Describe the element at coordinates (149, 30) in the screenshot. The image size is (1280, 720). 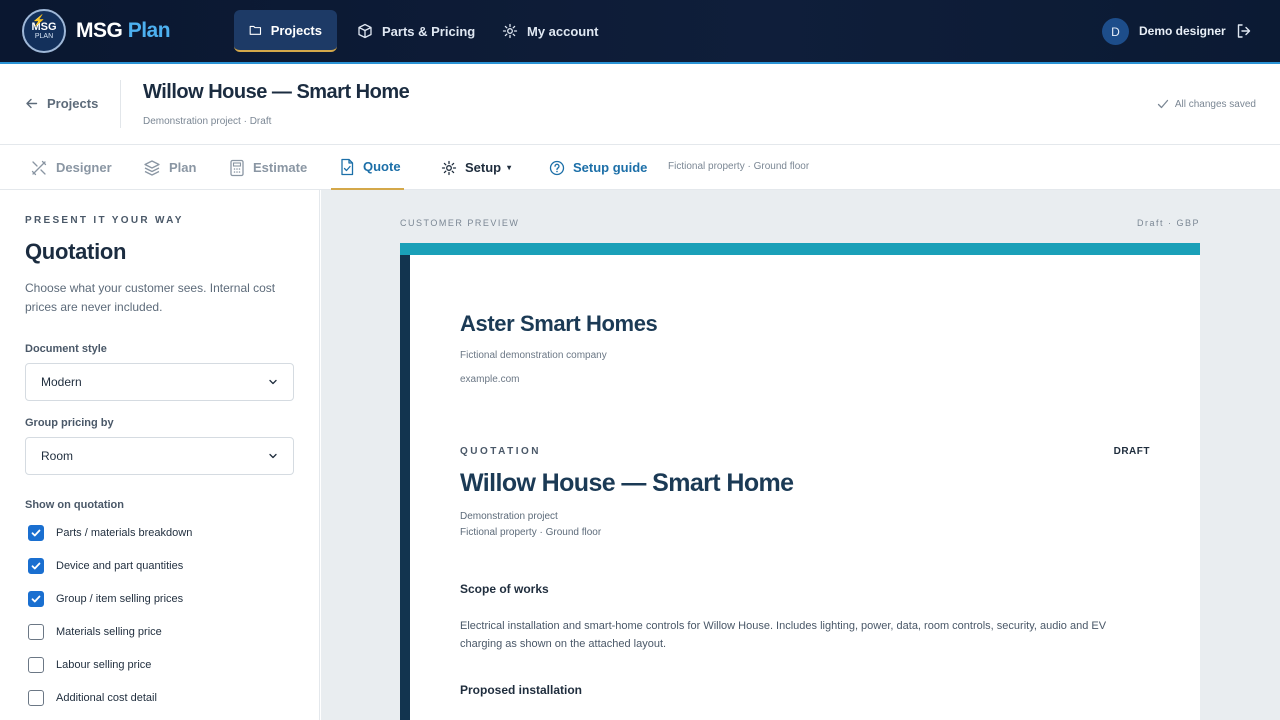
I see `brand-name-plan: Plan` at that location.